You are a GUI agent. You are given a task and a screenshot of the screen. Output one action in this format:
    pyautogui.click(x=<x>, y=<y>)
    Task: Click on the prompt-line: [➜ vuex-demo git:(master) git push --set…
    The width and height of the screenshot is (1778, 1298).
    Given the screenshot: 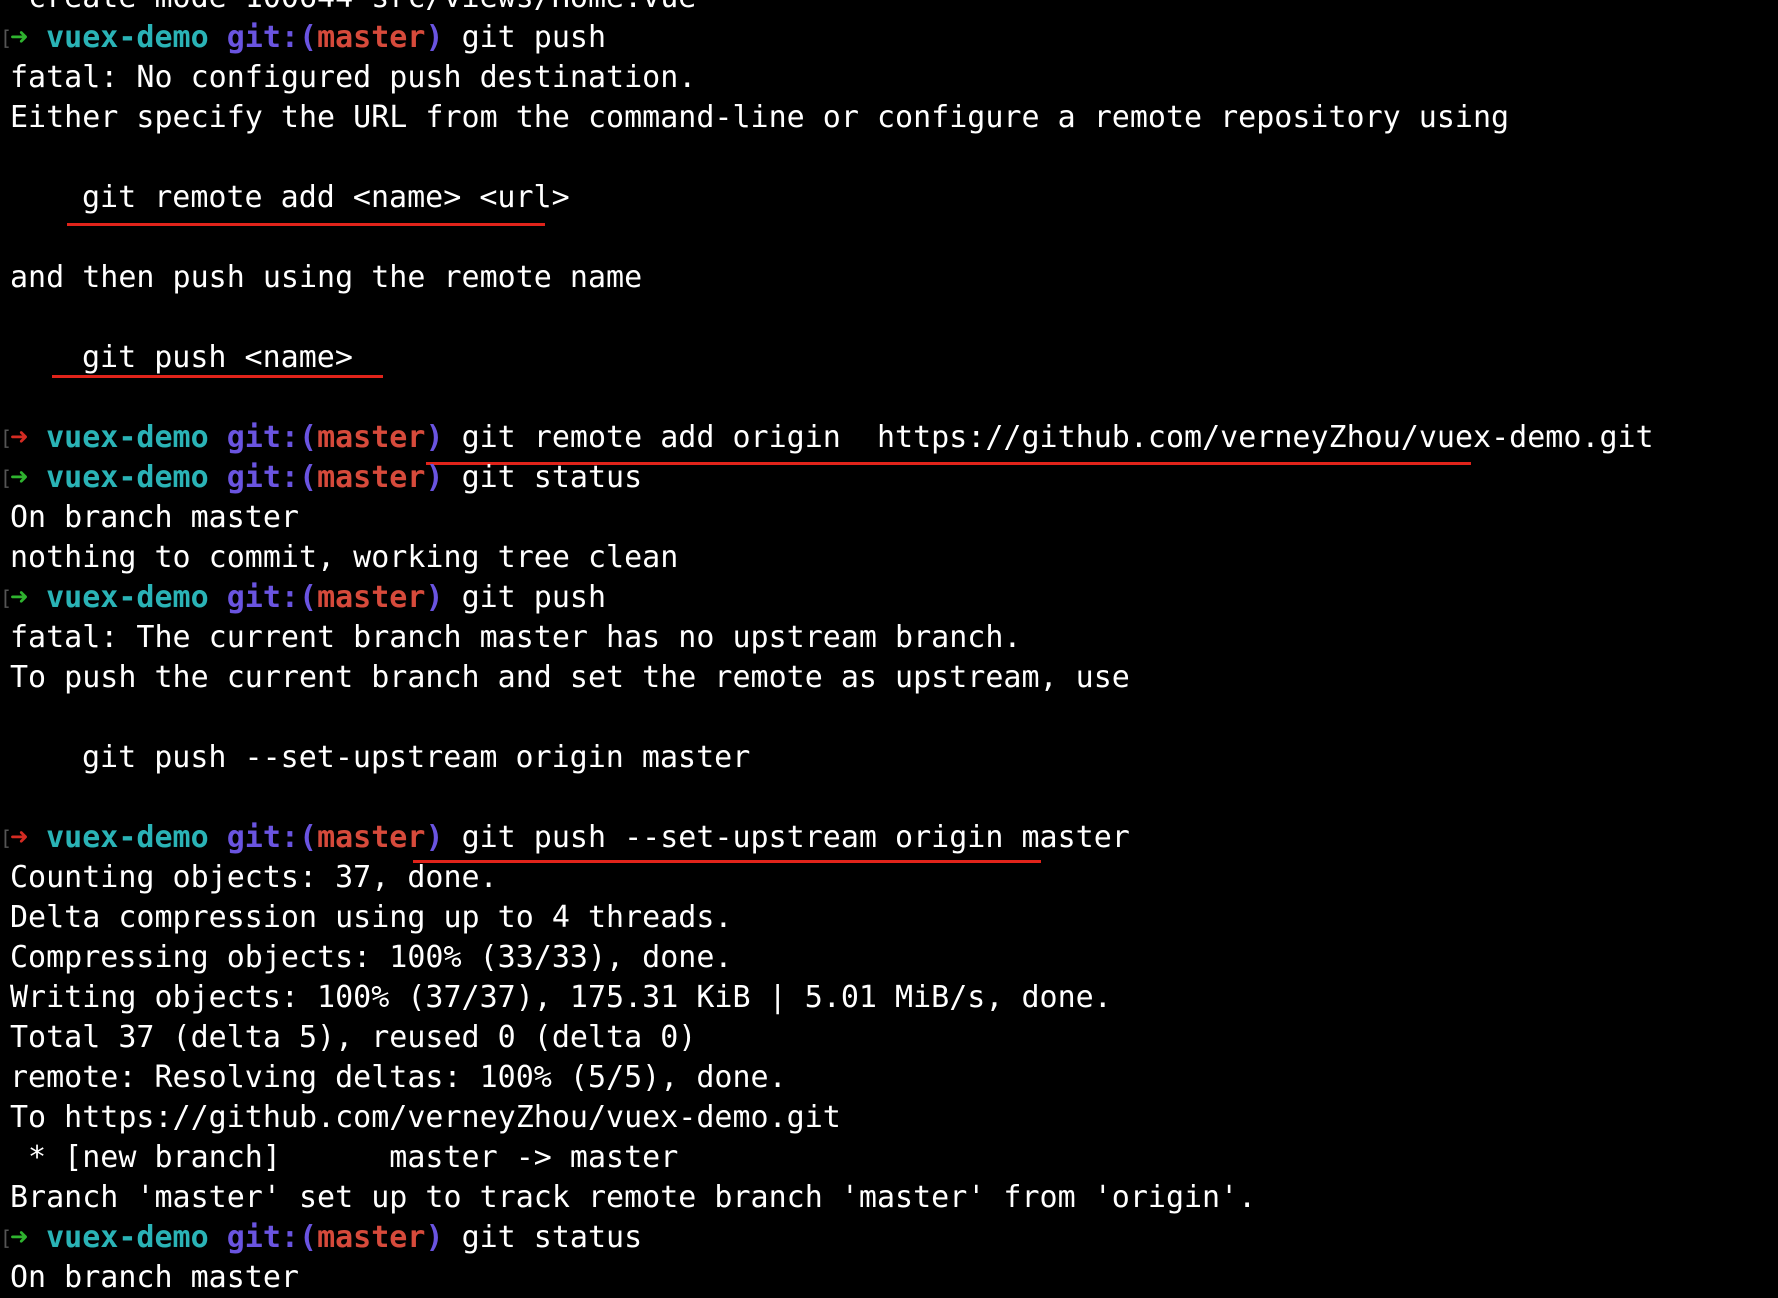 What is the action you would take?
    pyautogui.click(x=889, y=840)
    